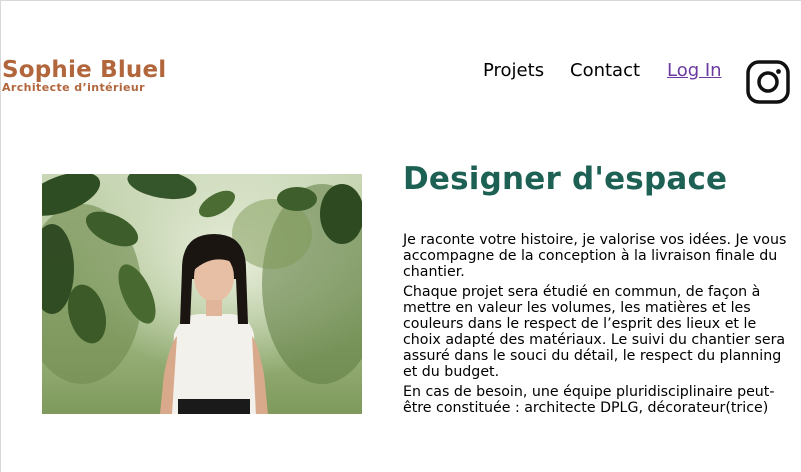 Image resolution: width=801 pixels, height=472 pixels. I want to click on nav-link-projets: Projets, so click(513, 71).